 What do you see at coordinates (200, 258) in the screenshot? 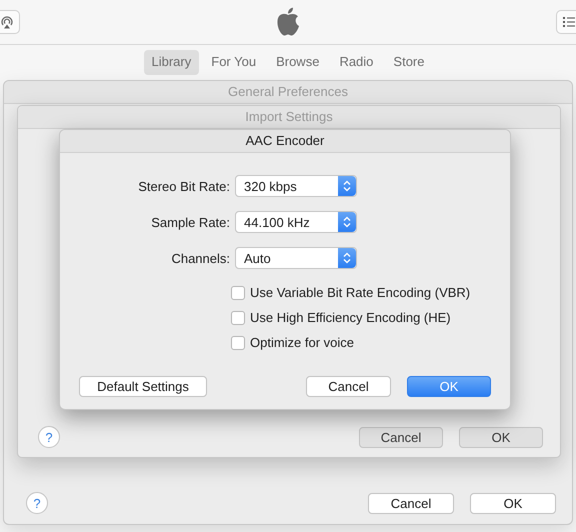
I see `field-label: Channels:` at bounding box center [200, 258].